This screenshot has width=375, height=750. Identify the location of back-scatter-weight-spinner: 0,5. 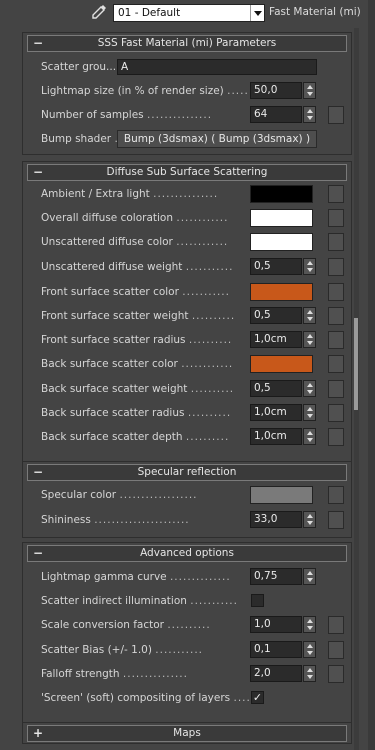
(284, 388).